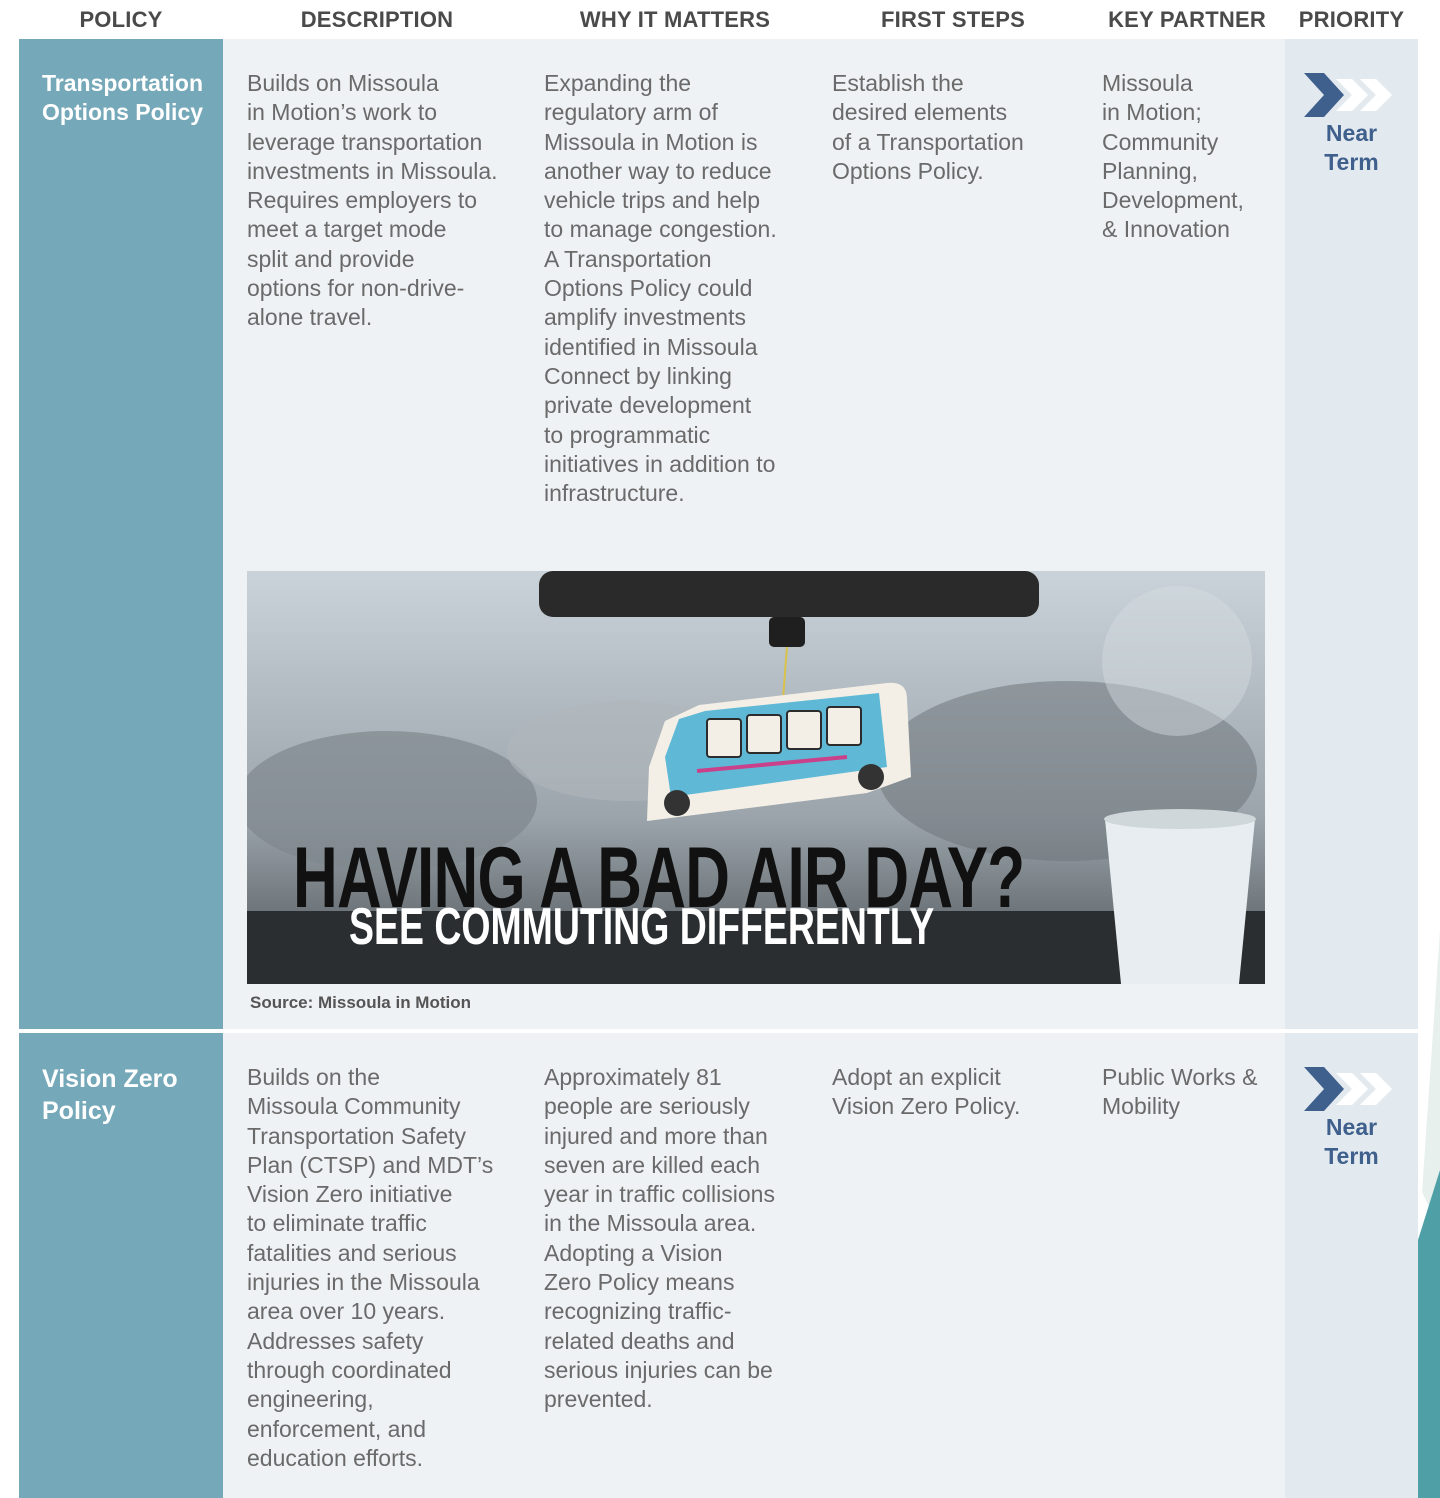 The image size is (1440, 1498). Describe the element at coordinates (1351, 534) in the screenshot. I see `priority-column` at that location.